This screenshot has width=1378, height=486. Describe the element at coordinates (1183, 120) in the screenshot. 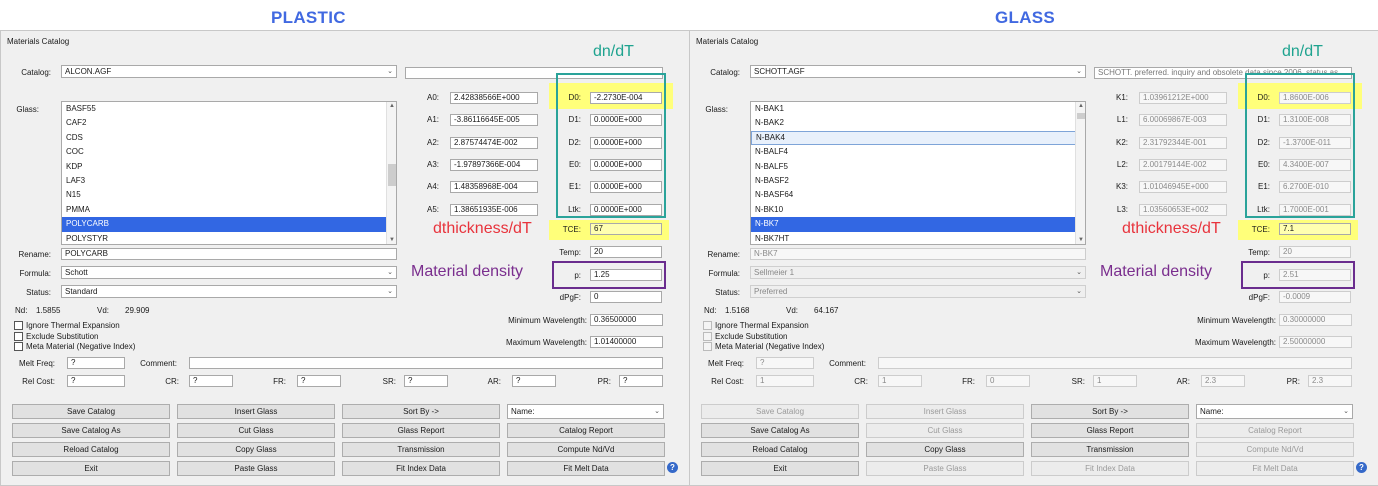

I see `coeff-field: 6.00069867E-003` at that location.